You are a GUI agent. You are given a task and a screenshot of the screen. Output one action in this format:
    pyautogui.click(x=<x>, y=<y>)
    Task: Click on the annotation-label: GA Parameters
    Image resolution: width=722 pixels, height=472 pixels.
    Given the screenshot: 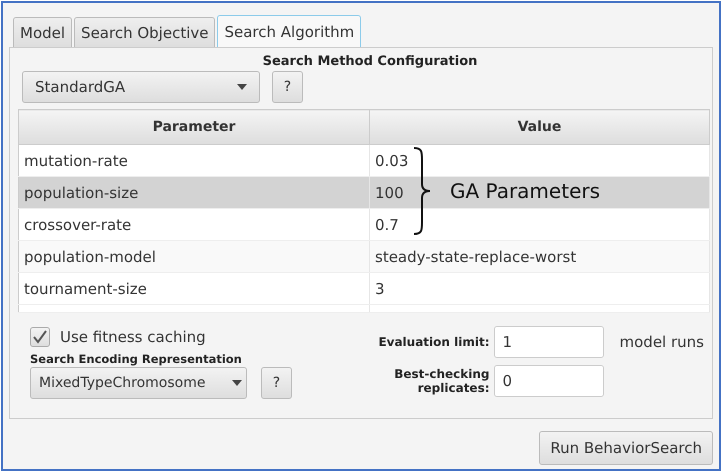 What is the action you would take?
    pyautogui.click(x=525, y=191)
    